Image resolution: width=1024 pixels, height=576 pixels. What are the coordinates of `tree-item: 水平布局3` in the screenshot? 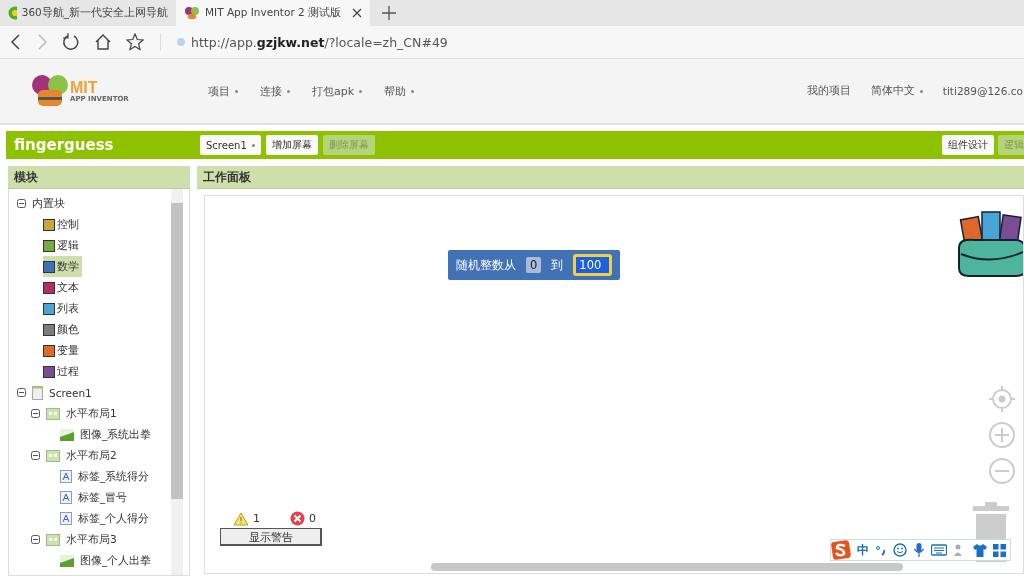 It's located at (91, 539).